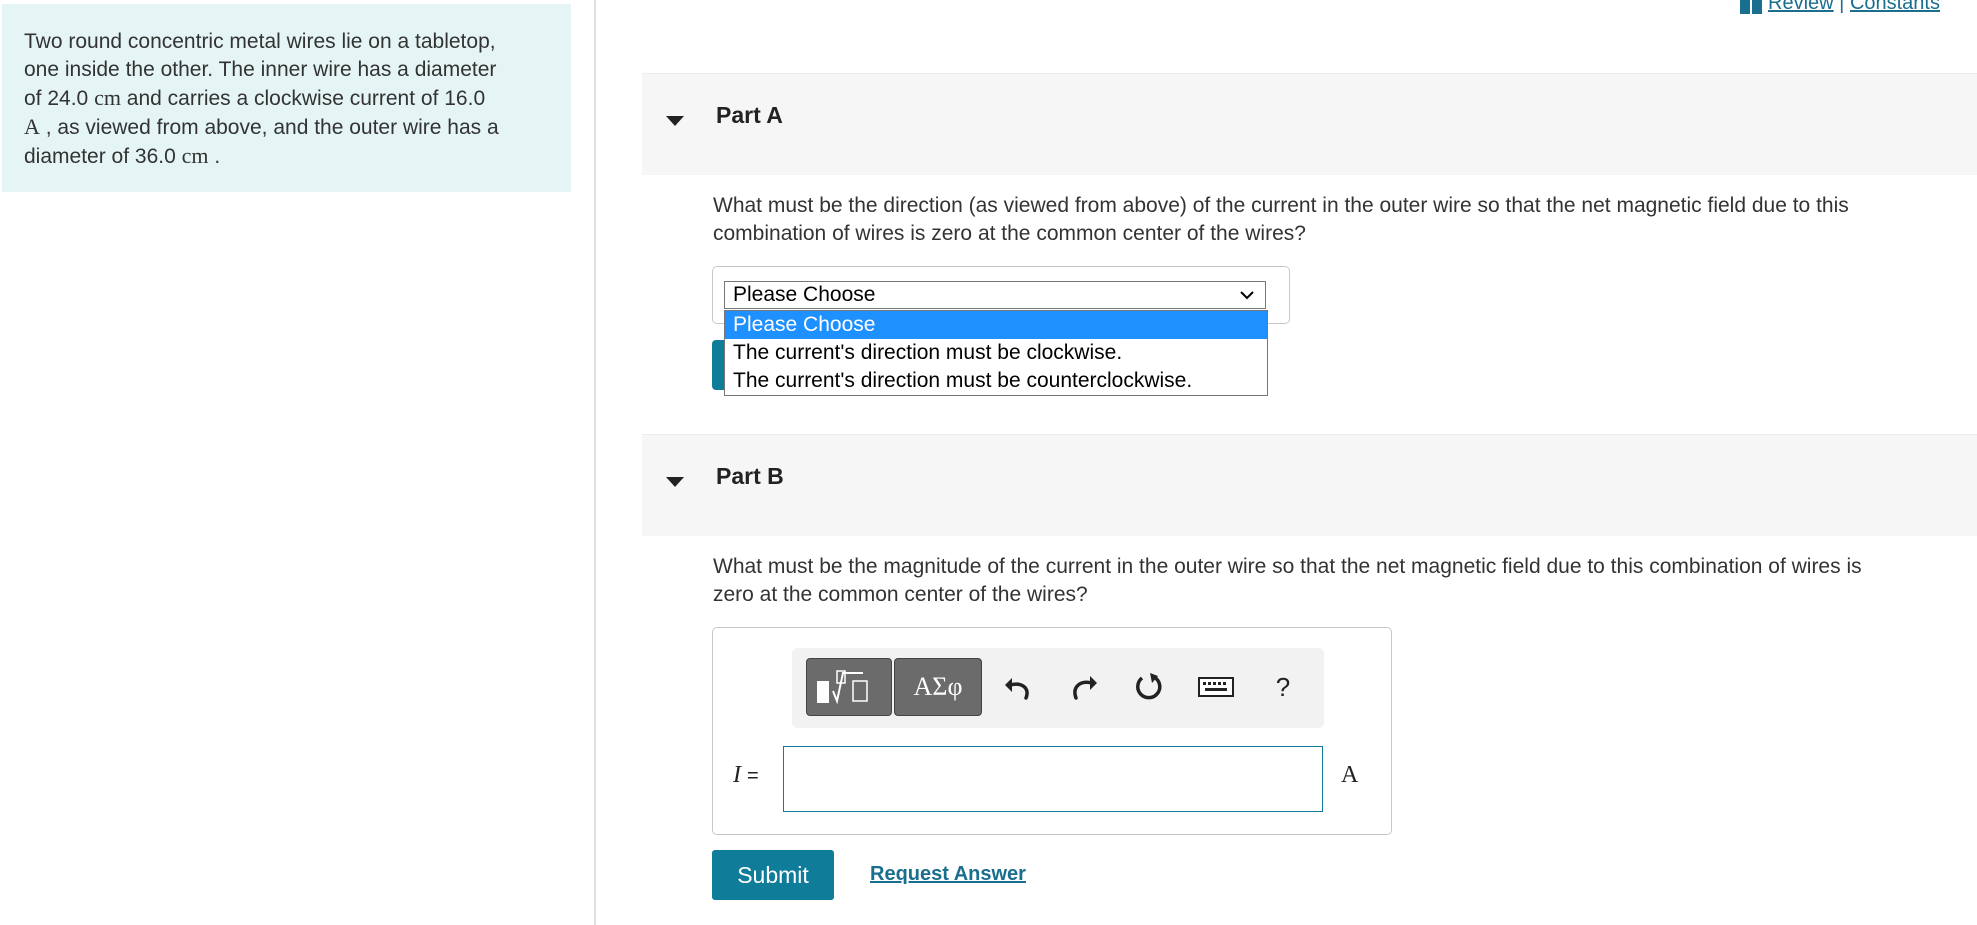 This screenshot has height=925, width=1977. What do you see at coordinates (850, 689) in the screenshot?
I see `templates-icon` at bounding box center [850, 689].